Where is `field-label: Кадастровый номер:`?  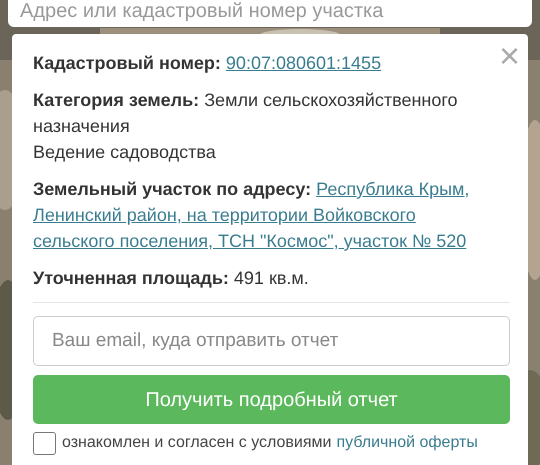
field-label: Кадастровый номер: is located at coordinates (127, 63).